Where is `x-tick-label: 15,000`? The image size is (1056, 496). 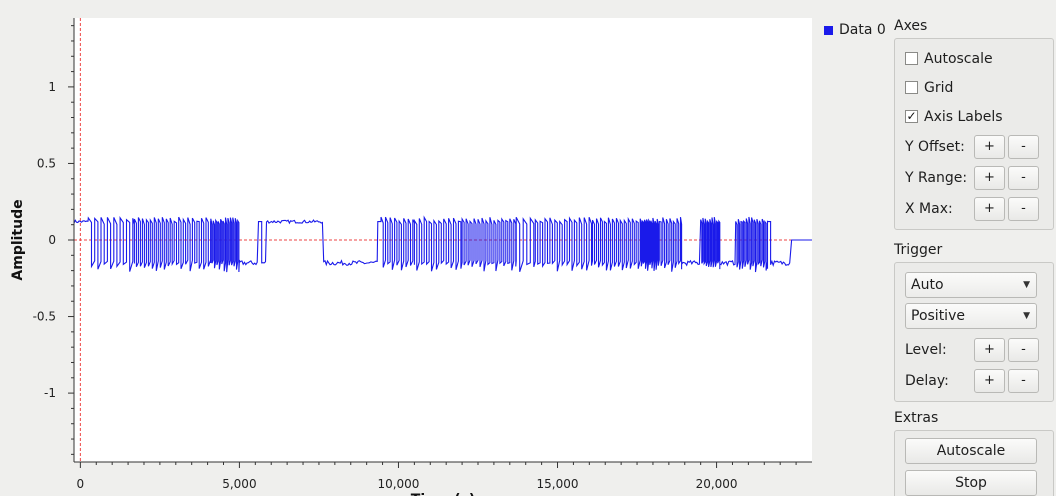 x-tick-label: 15,000 is located at coordinates (558, 484).